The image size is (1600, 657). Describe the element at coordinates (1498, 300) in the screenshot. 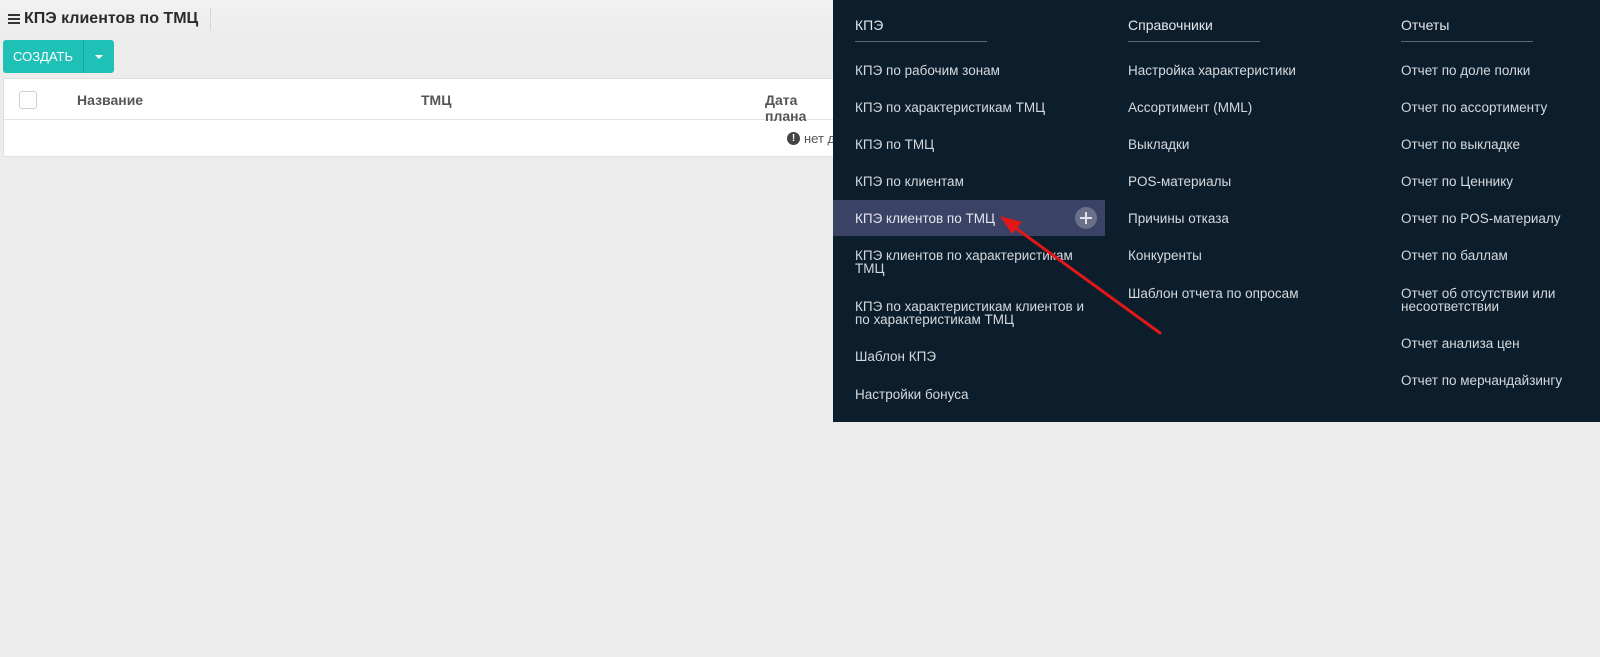

I see `menu-item-report-absence-mismatch: Отчет об отсутствии или несоответствии` at that location.